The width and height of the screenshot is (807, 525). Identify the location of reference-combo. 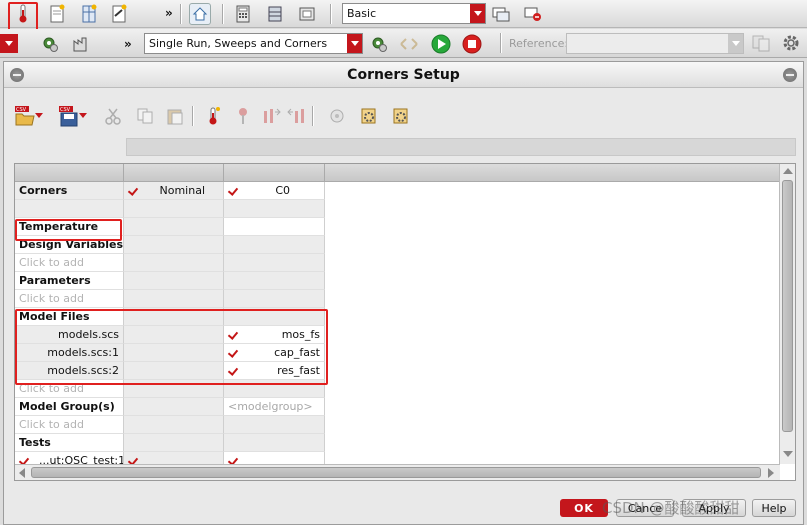
(655, 43).